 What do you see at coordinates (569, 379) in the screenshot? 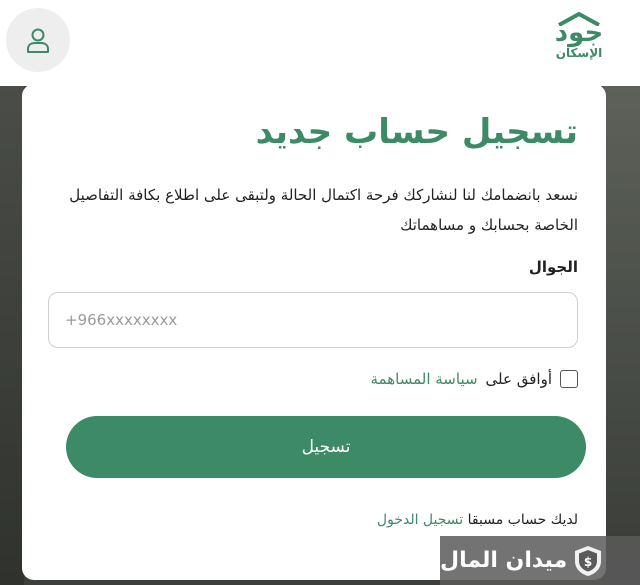
I see `agree-checkbox` at bounding box center [569, 379].